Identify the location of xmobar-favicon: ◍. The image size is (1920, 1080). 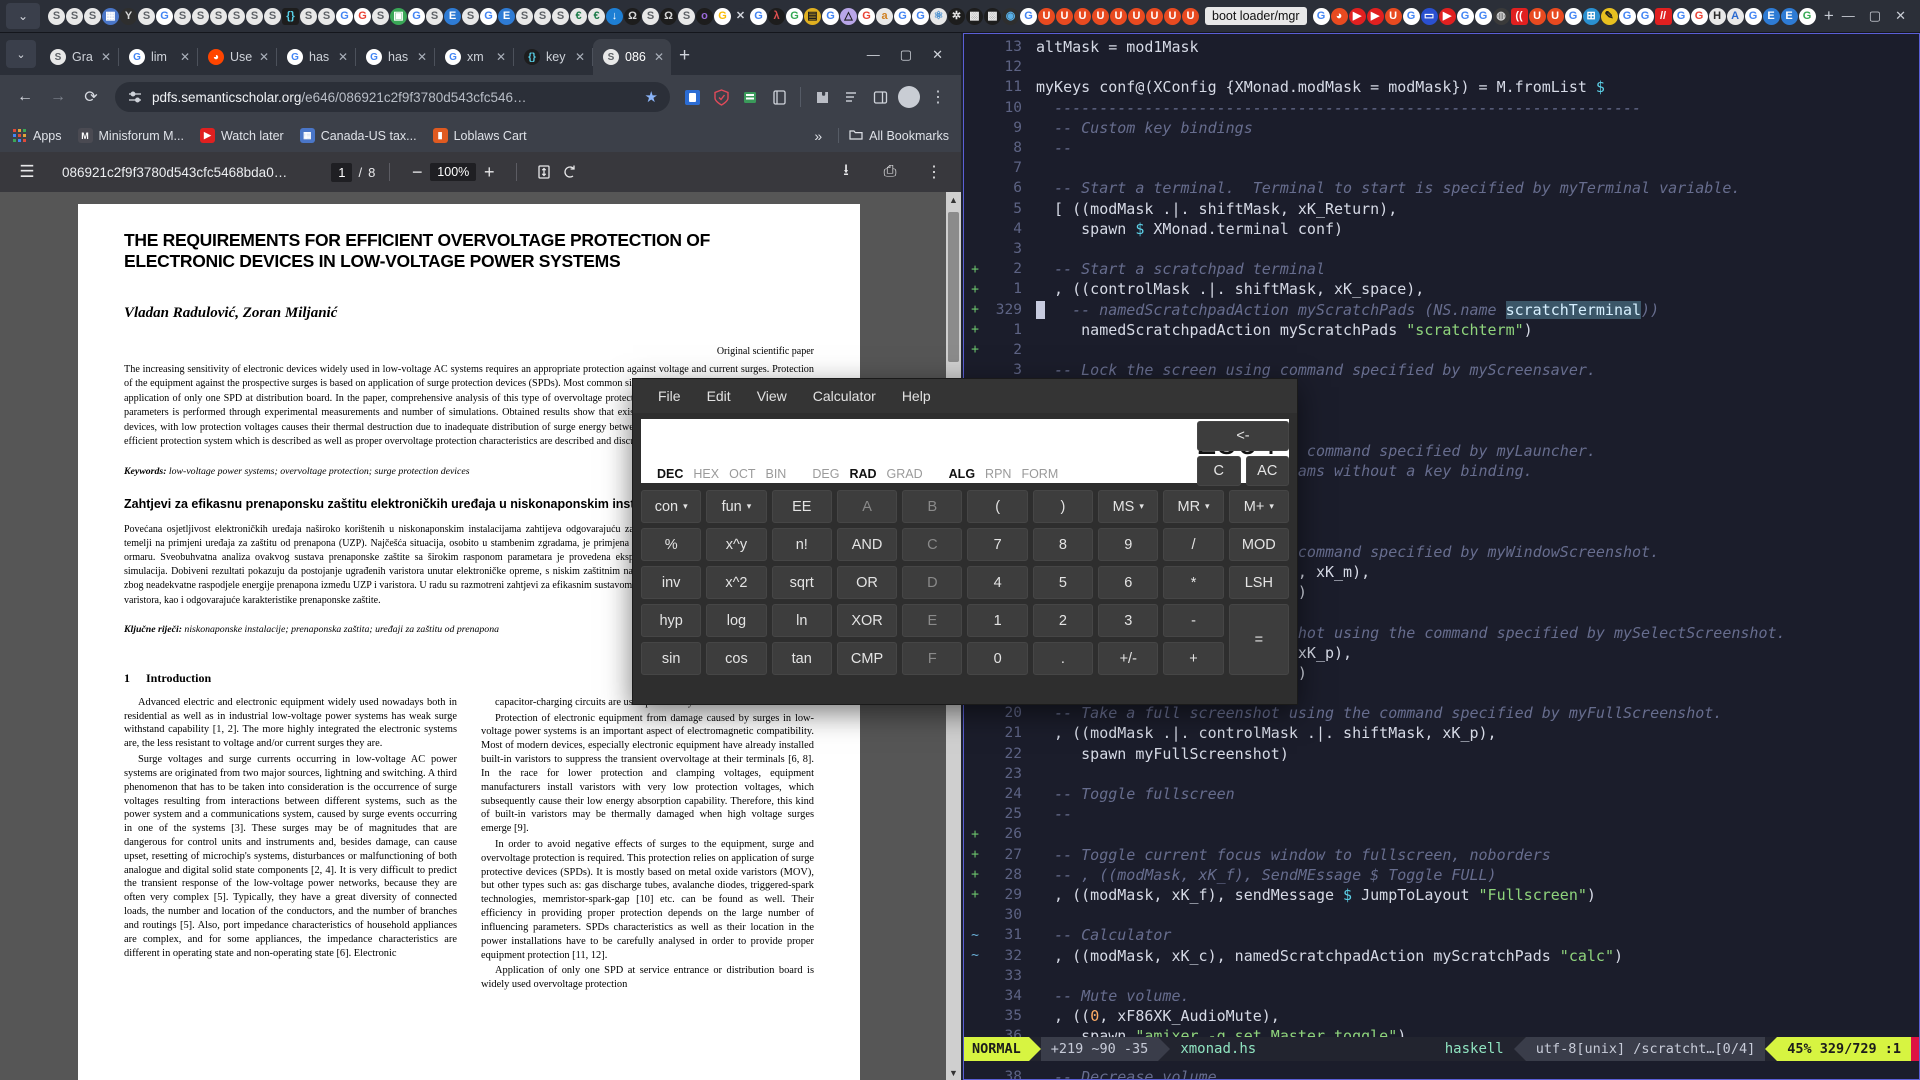
(1501, 16).